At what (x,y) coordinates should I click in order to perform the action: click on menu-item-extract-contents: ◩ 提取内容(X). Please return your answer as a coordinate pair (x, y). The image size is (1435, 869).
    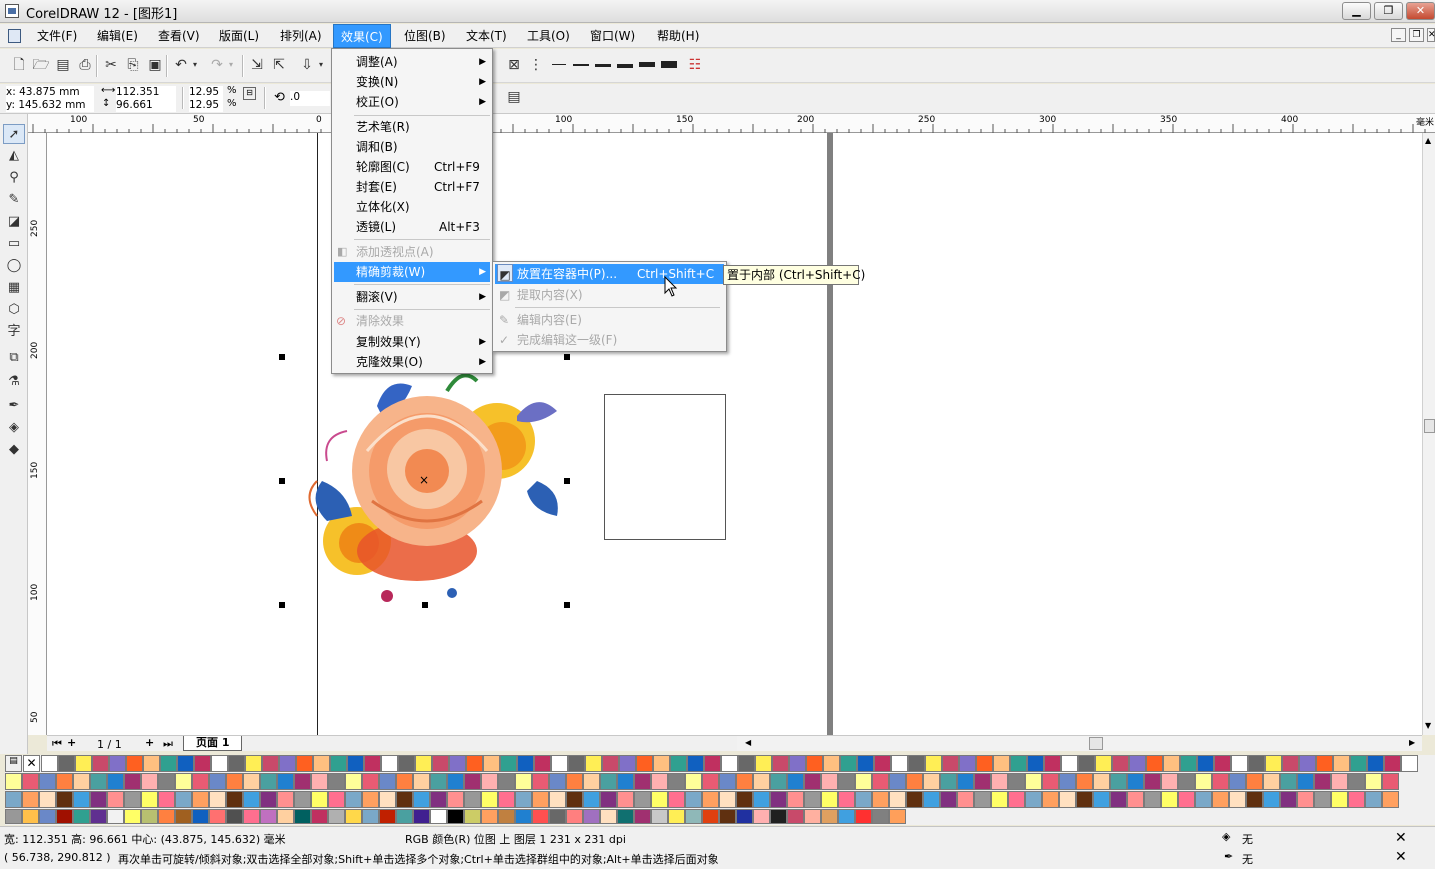
    Looking at the image, I should click on (609, 295).